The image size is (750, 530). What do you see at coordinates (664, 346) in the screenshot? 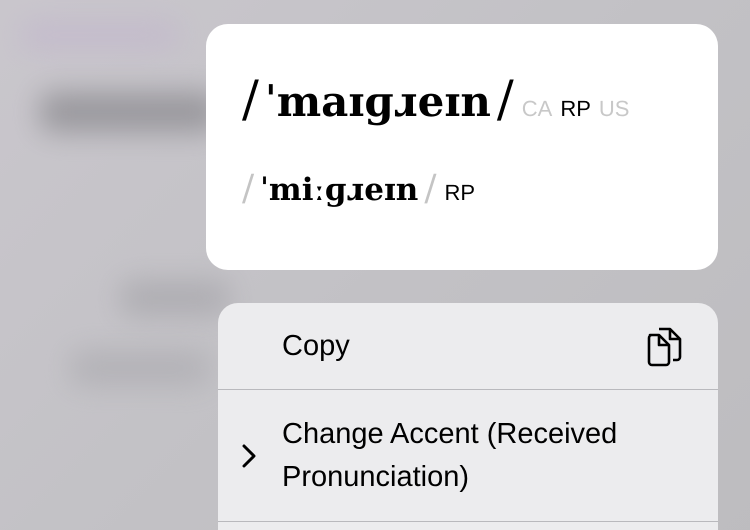
I see `copy-icon` at bounding box center [664, 346].